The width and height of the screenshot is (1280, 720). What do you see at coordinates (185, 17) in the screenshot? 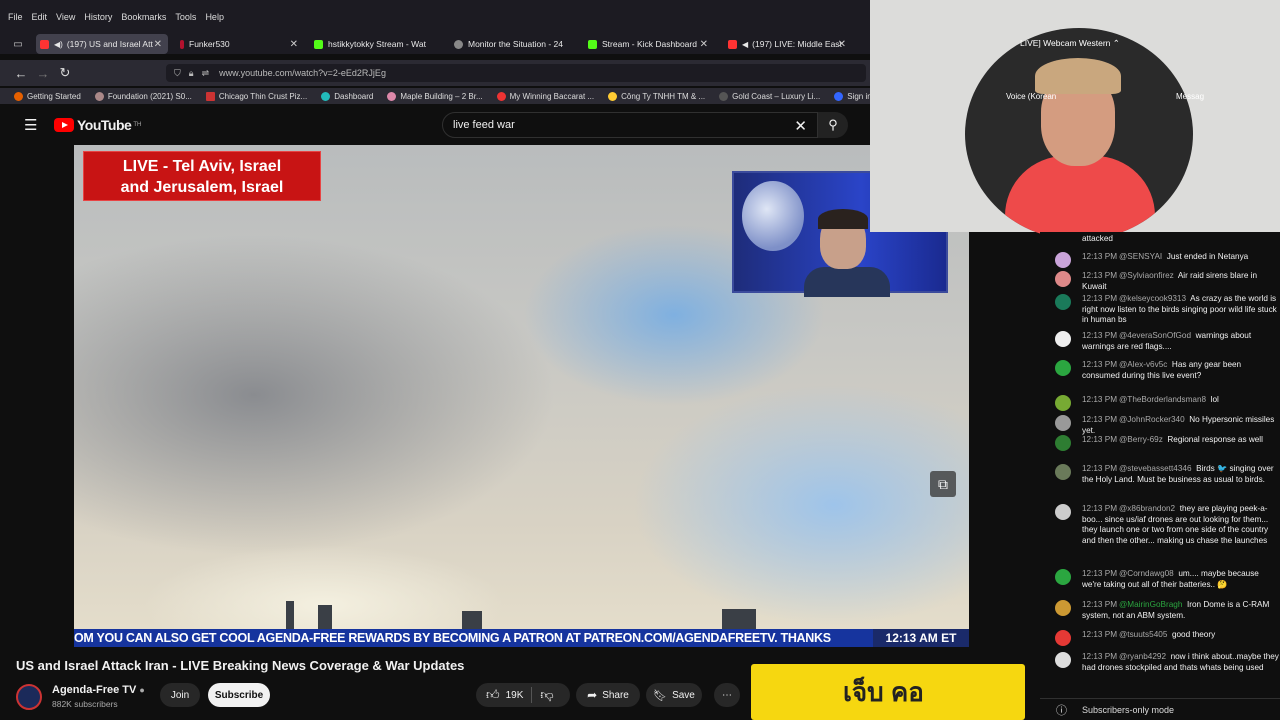
I see `menu-tools: Tools` at bounding box center [185, 17].